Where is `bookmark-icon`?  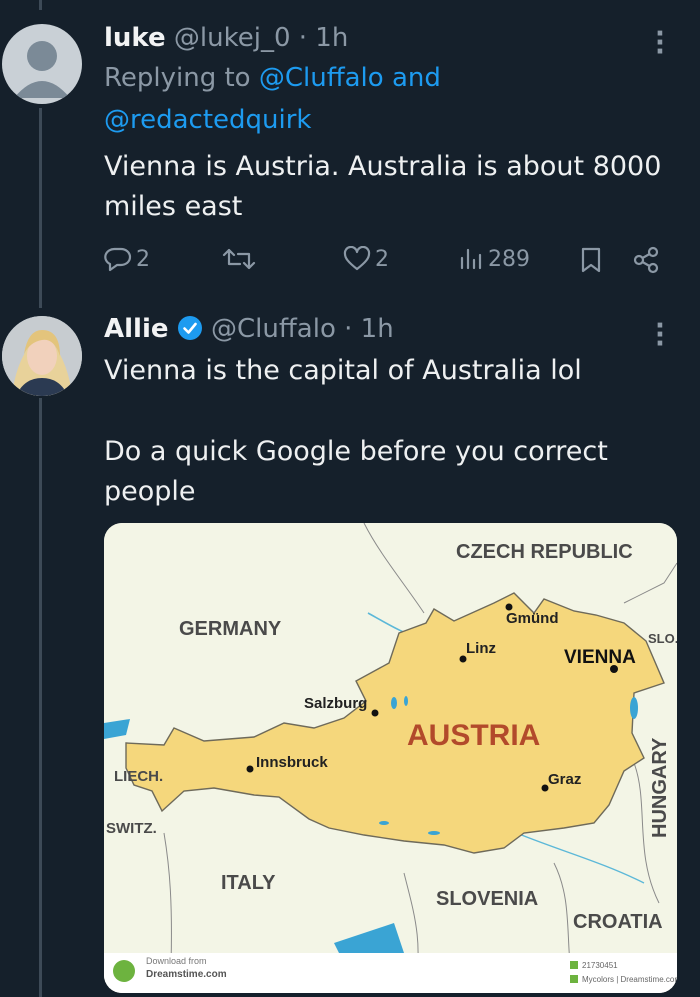 bookmark-icon is located at coordinates (591, 260).